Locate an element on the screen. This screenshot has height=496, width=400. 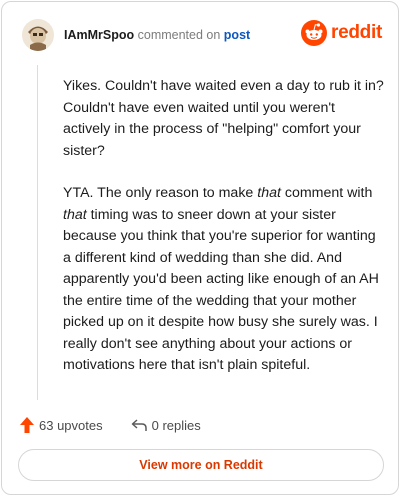
user-avatar is located at coordinates (38, 35).